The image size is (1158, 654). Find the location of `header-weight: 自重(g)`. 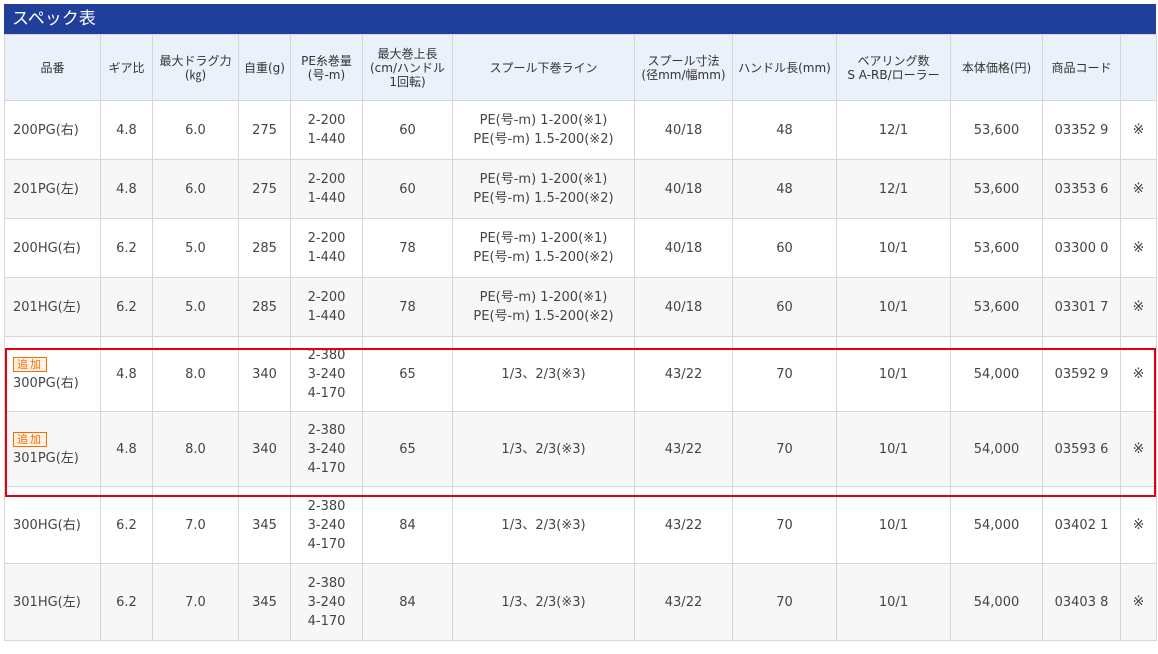

header-weight: 自重(g) is located at coordinates (264, 67).